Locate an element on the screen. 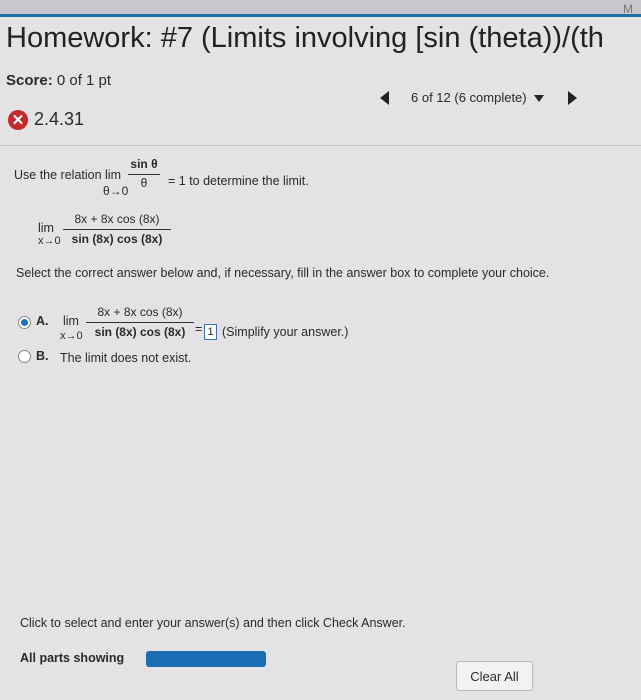  limit-numerator: 8x + 8x cos (8x) is located at coordinates (117, 219).